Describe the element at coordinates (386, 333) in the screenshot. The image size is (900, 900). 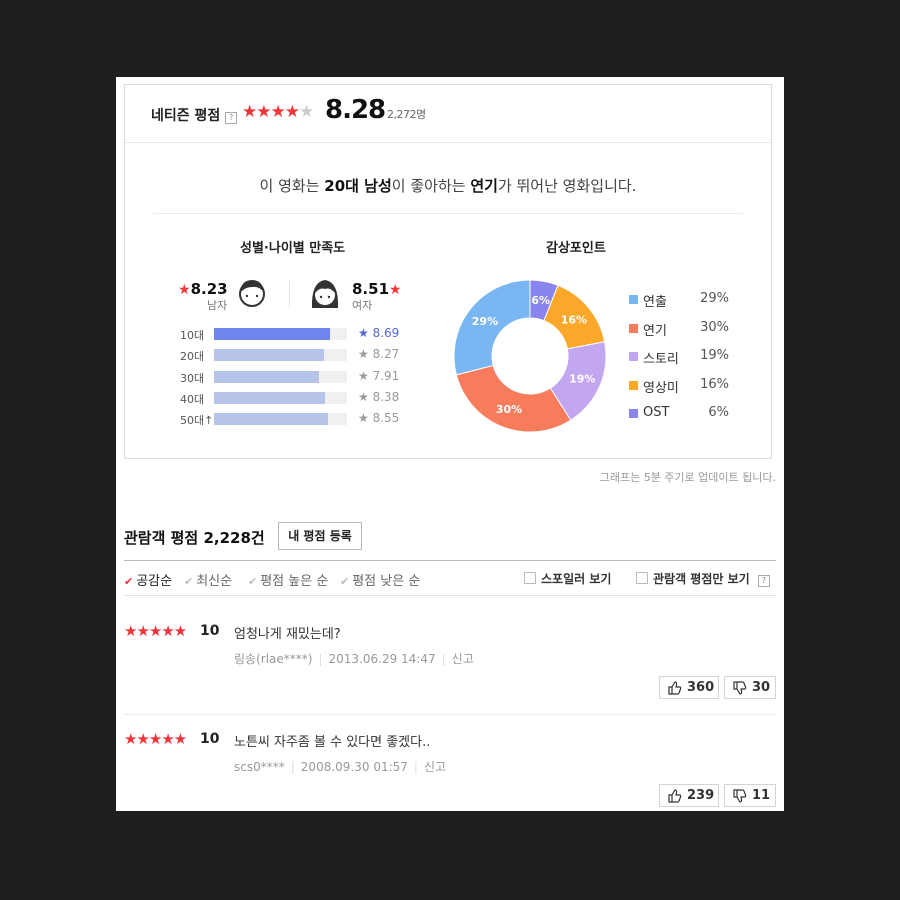
I see `age-score-value: 8.69` at that location.